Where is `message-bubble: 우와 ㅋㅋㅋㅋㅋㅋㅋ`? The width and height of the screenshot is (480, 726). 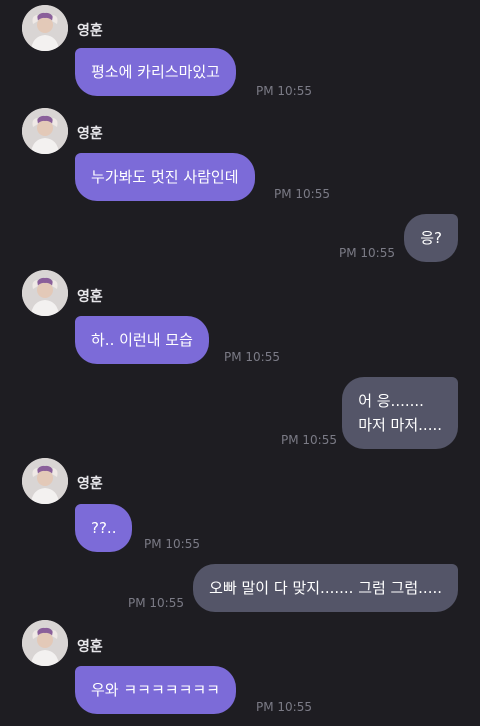
message-bubble: 우와 ㅋㅋㅋㅋㅋㅋㅋ is located at coordinates (155, 690).